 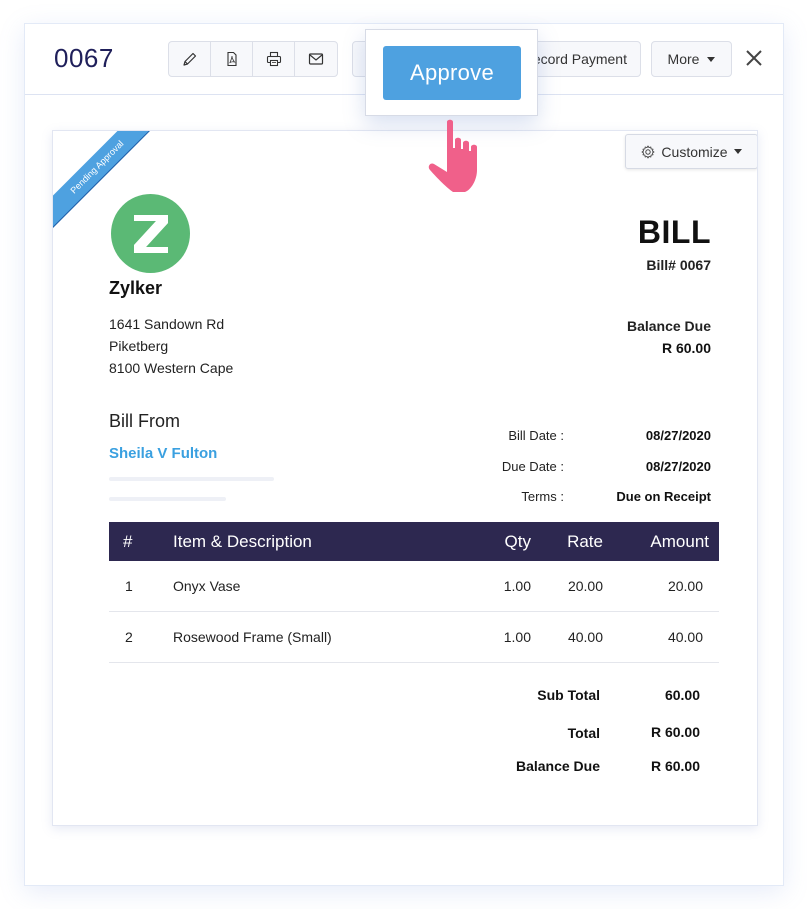 I want to click on address-line: Piketberg, so click(x=139, y=346).